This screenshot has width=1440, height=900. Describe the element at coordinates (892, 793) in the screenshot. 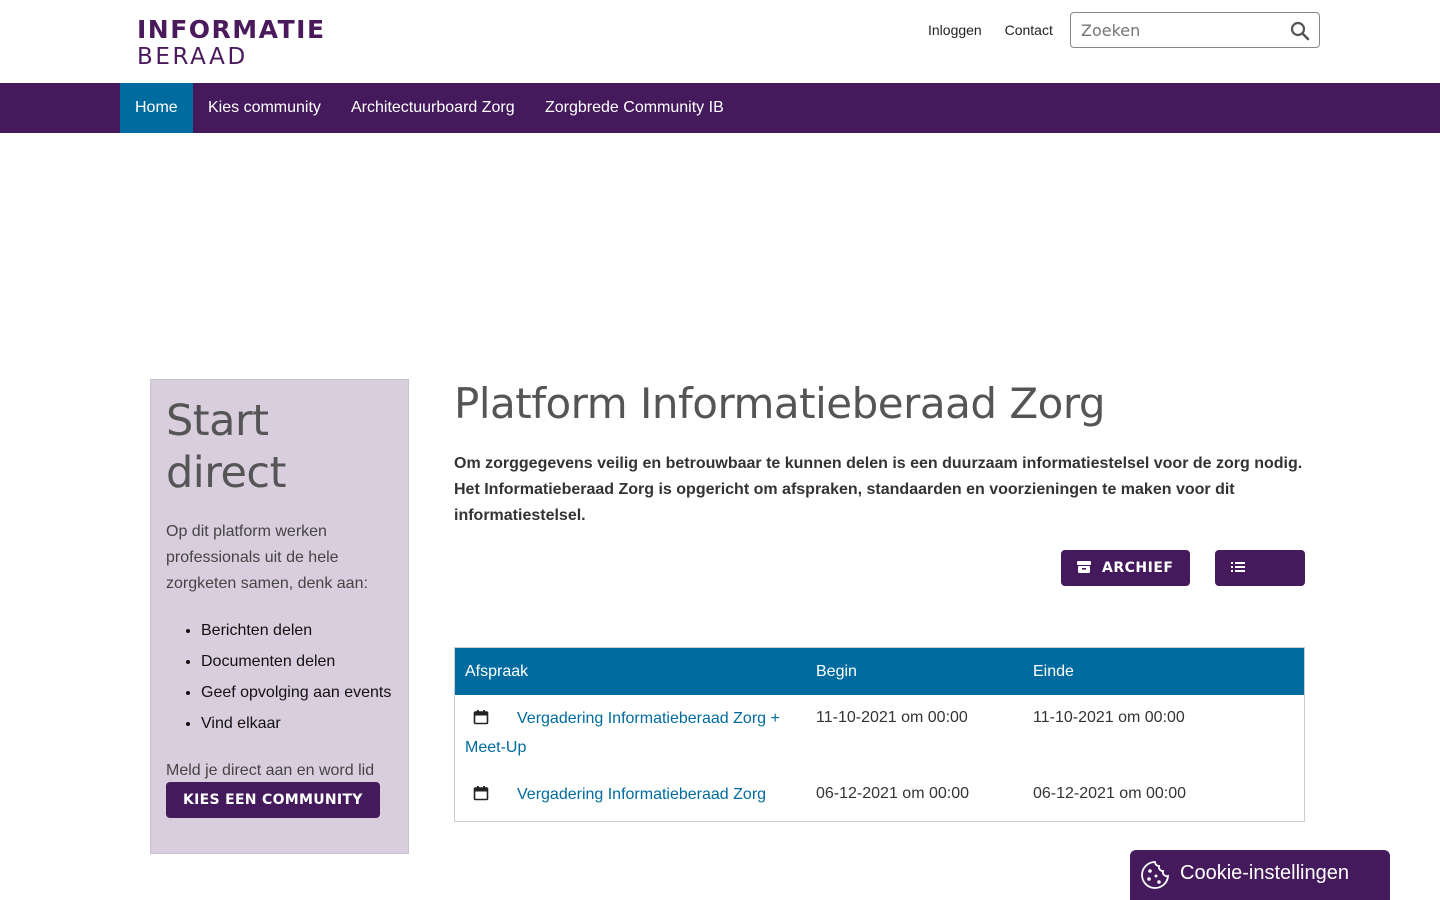

I see `event-begin: 06-12-2021 om 00:00` at that location.